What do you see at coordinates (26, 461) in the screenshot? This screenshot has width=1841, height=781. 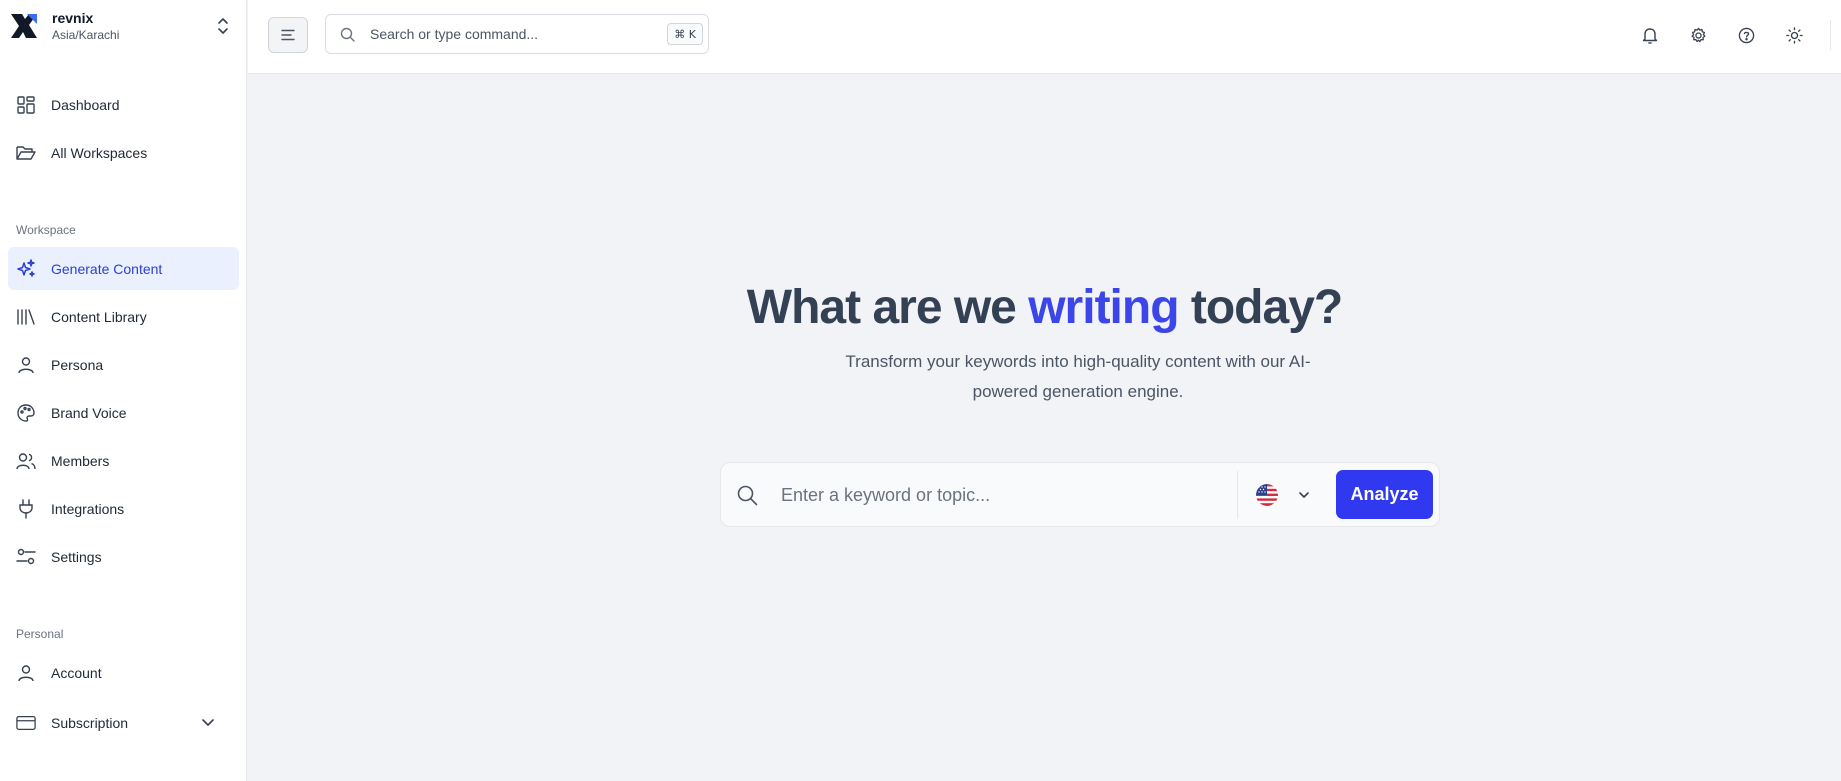 I see `users-icon` at bounding box center [26, 461].